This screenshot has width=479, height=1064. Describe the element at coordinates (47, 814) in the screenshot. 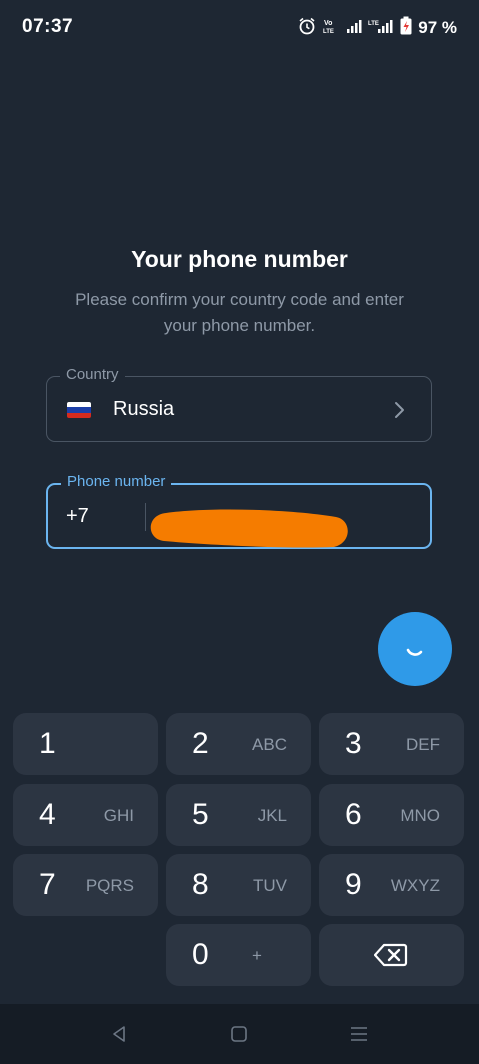

I see `key-digit: 4` at that location.